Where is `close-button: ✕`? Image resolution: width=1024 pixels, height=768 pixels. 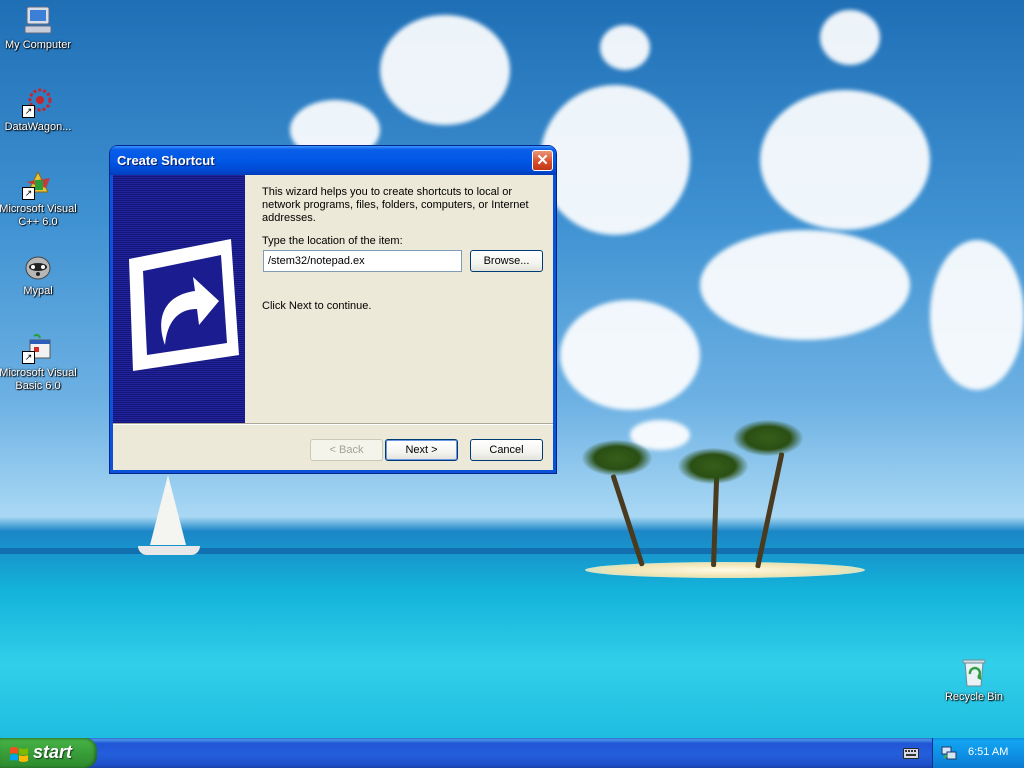
close-button: ✕ is located at coordinates (542, 160).